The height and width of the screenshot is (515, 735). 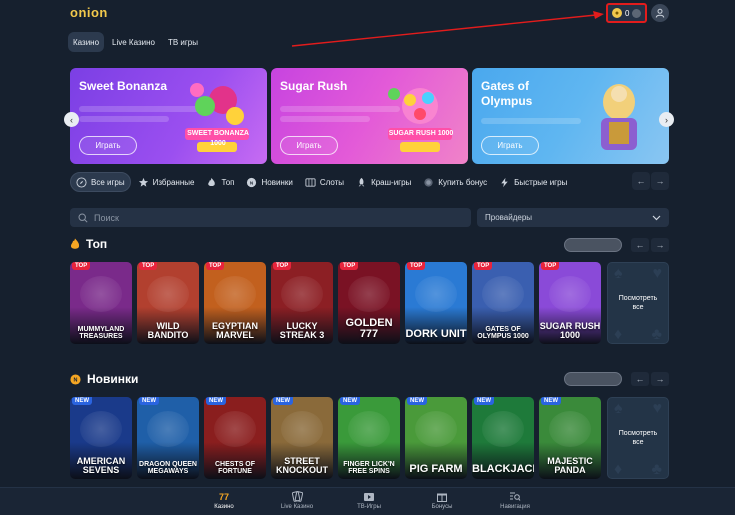 What do you see at coordinates (269, 182) in the screenshot?
I see `category-new: N Новинки` at bounding box center [269, 182].